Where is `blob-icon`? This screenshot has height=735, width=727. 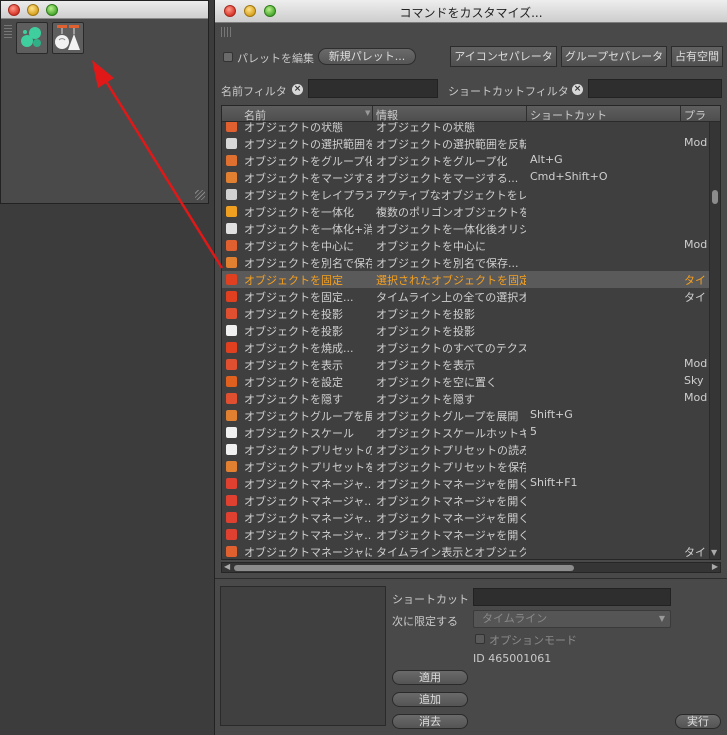
blob-icon is located at coordinates (31, 37).